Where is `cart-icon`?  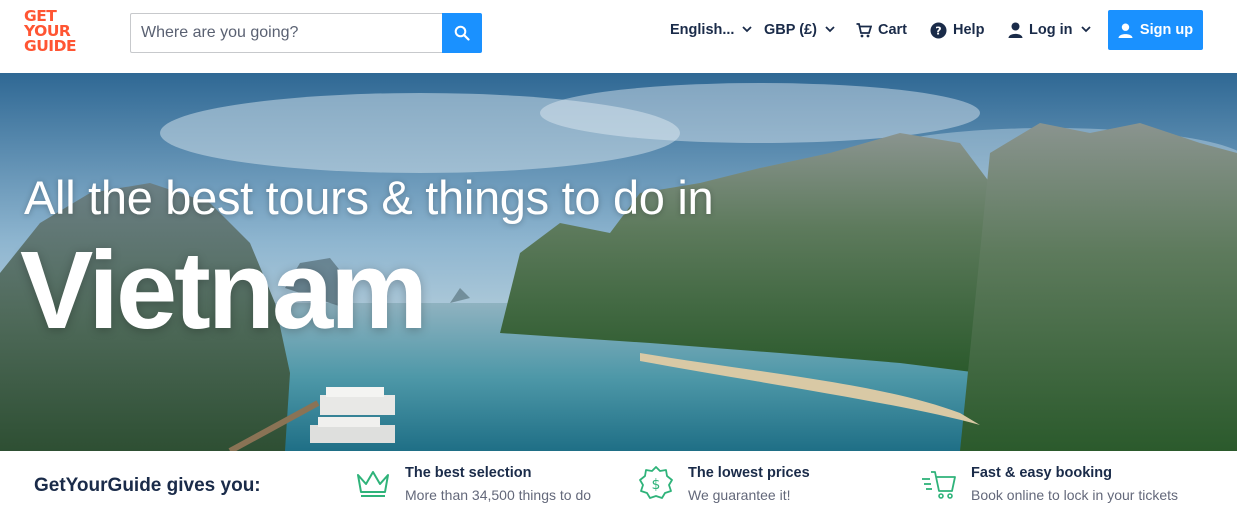 cart-icon is located at coordinates (864, 29).